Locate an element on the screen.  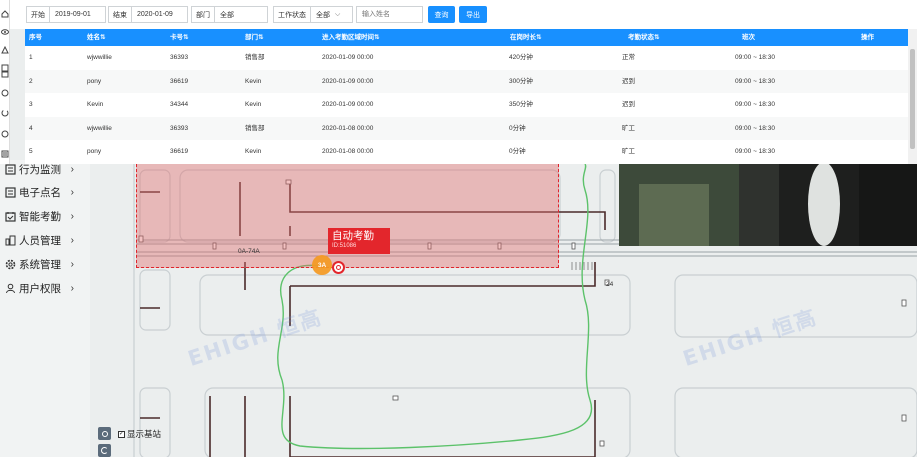
column-header-sortable: 姓名⇅ is located at coordinates (96, 37).